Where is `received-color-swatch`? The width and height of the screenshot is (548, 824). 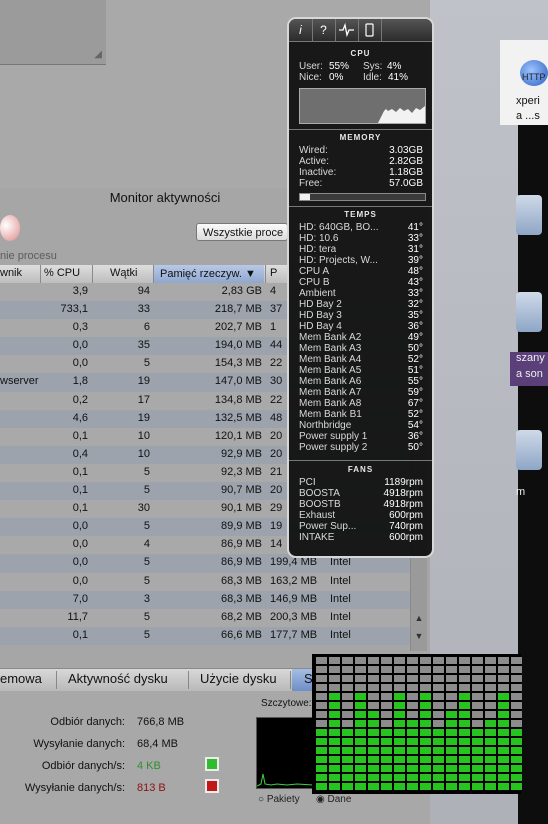
received-color-swatch is located at coordinates (212, 764).